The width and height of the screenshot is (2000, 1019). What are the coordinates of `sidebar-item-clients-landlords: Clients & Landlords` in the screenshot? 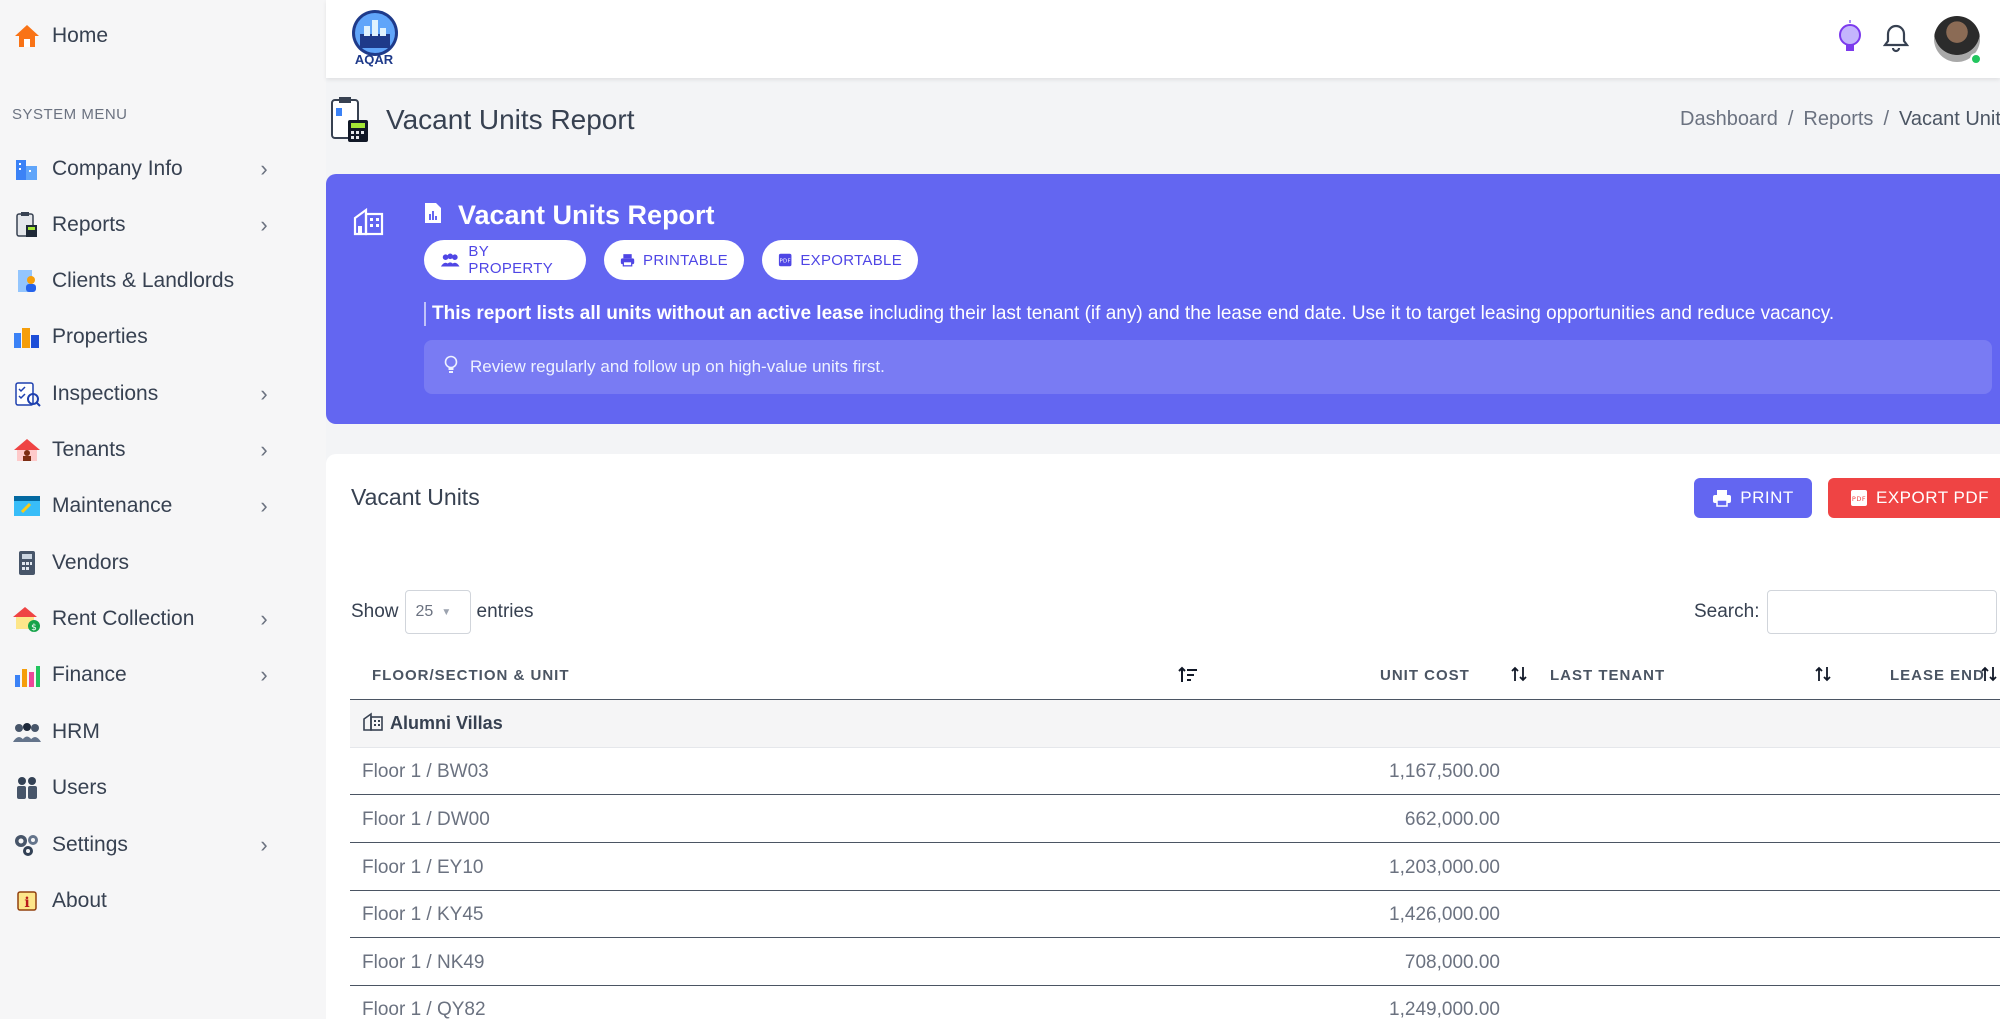 It's located at (143, 281).